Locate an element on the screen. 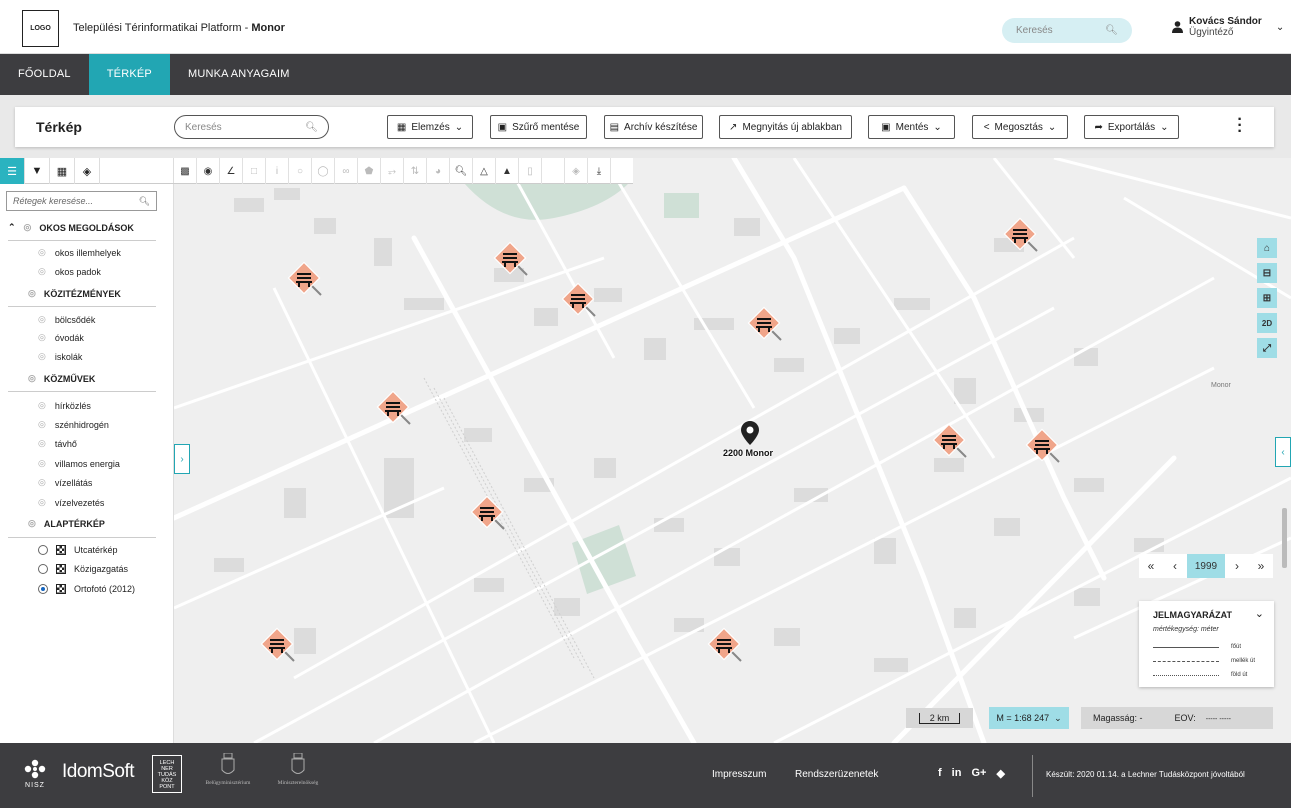 Image resolution: width=1291 pixels, height=808 pixels. save-filter-button: ▣ Szűrő mentése is located at coordinates (538, 127).